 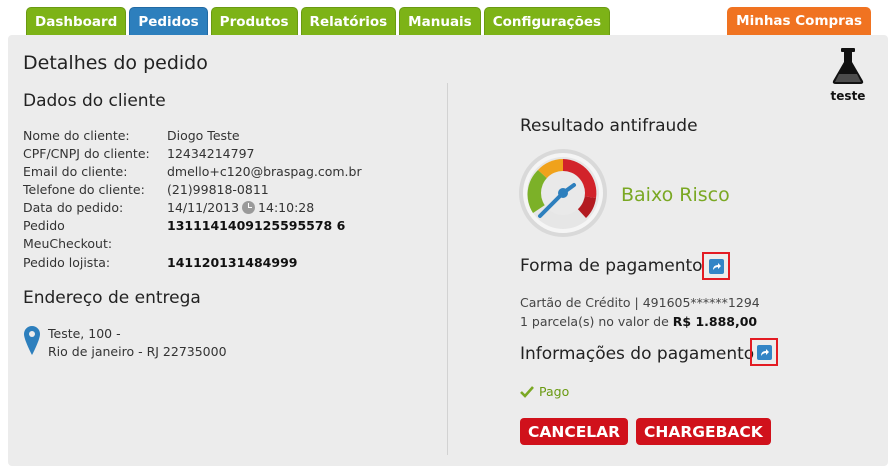 What do you see at coordinates (848, 96) in the screenshot?
I see `environment-label: teste` at bounding box center [848, 96].